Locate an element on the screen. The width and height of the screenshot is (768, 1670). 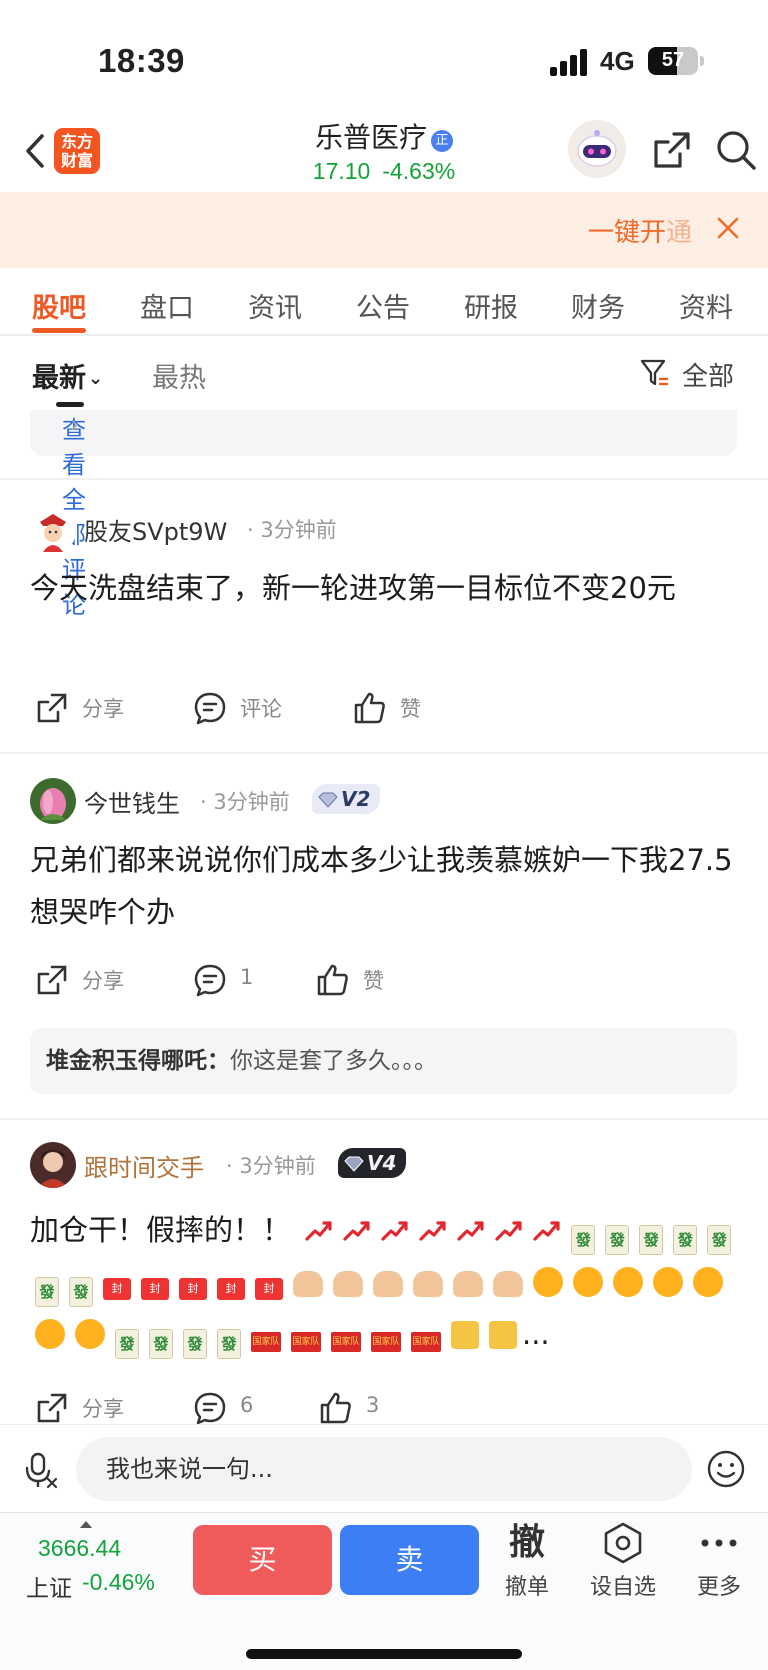
username: 股友SVpt9W is located at coordinates (155, 529).